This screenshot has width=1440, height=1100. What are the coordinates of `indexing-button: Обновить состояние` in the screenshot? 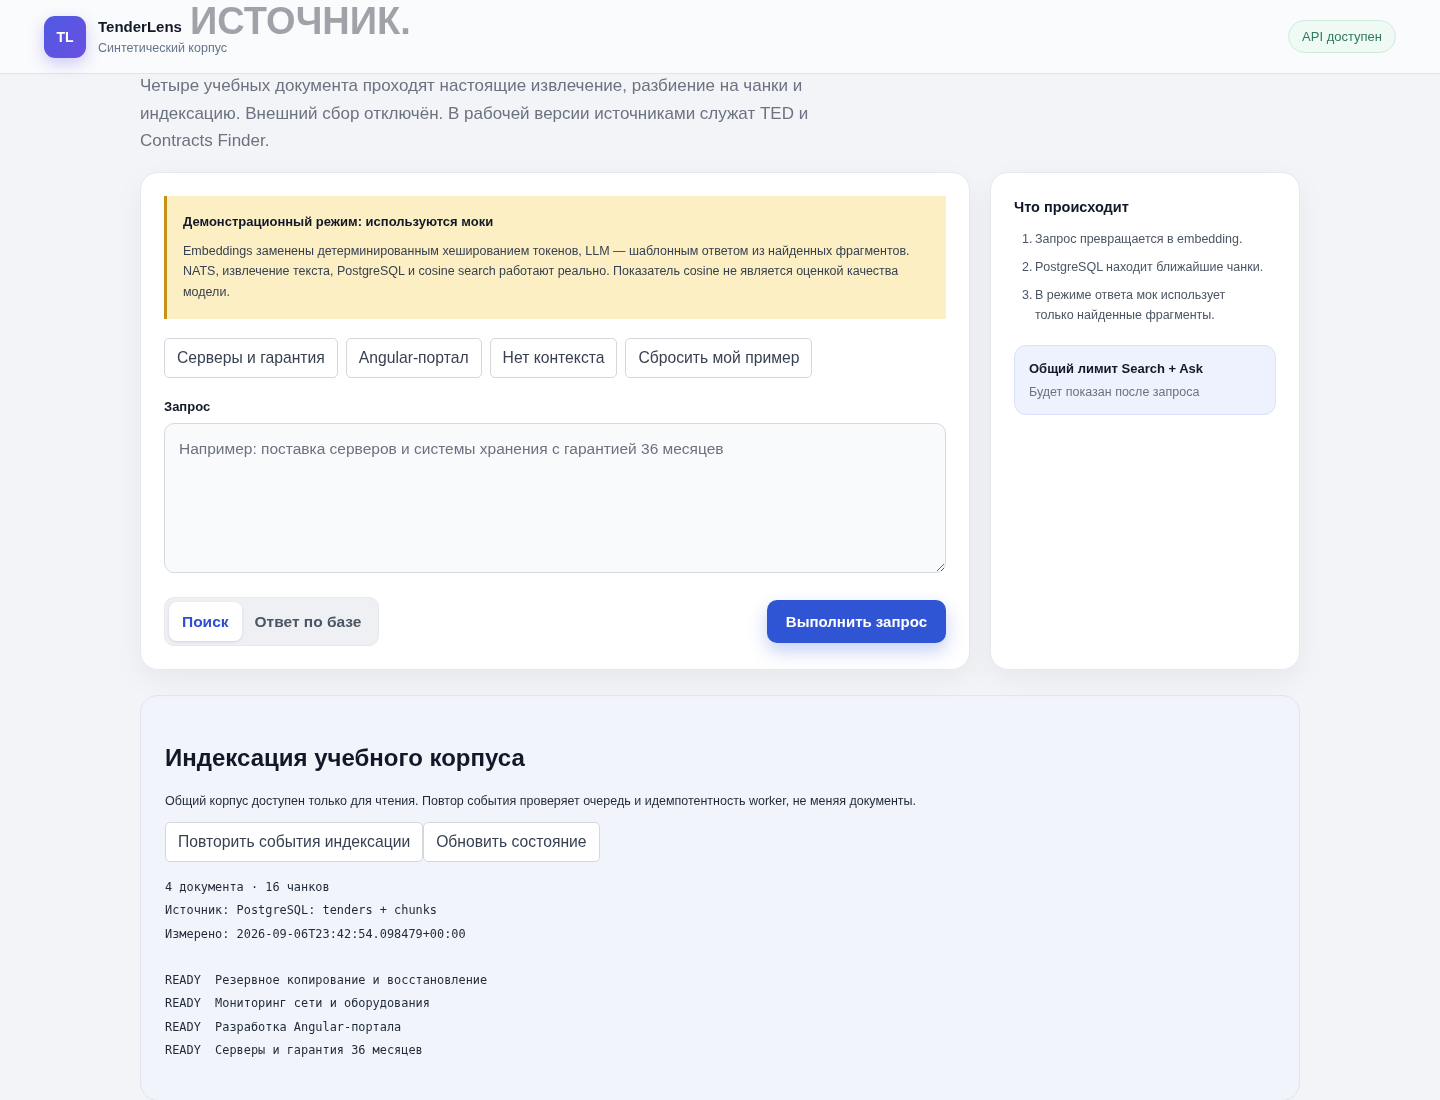 It's located at (511, 842).